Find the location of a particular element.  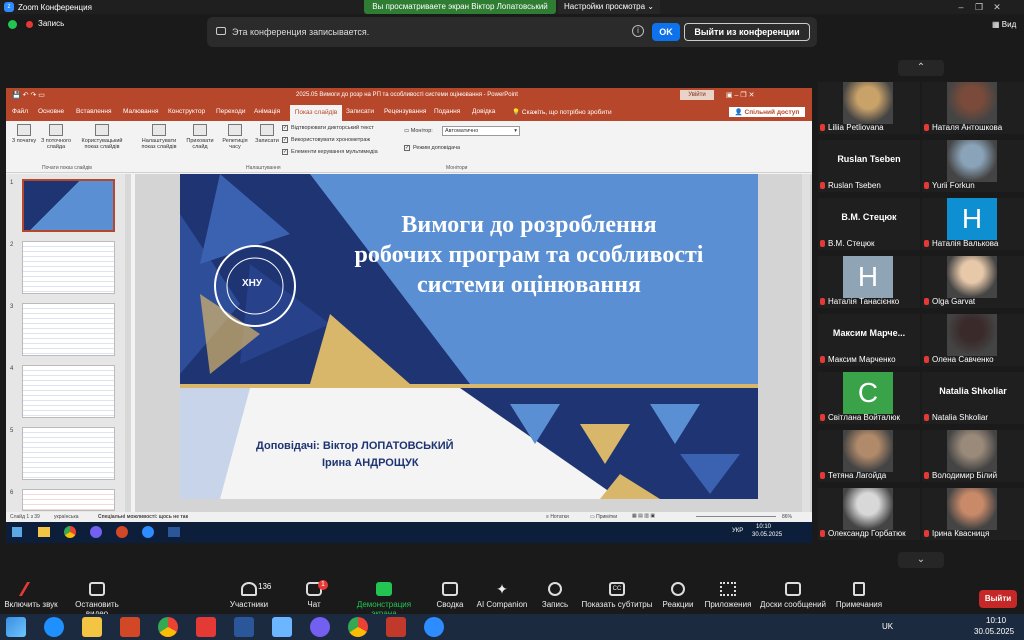

tab-help: Довідка is located at coordinates (483, 111).